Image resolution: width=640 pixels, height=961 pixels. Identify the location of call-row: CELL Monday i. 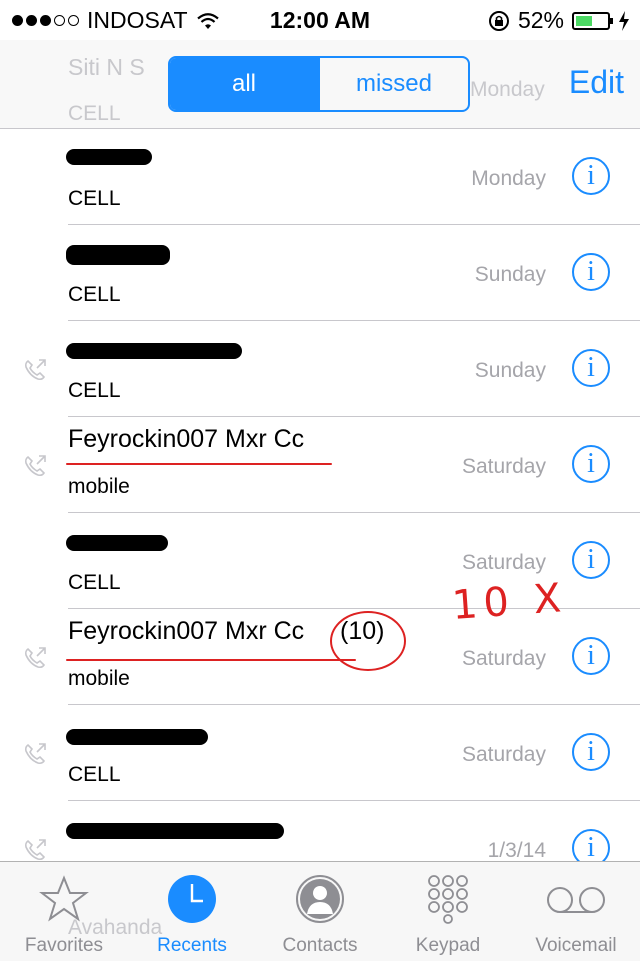
(320, 177).